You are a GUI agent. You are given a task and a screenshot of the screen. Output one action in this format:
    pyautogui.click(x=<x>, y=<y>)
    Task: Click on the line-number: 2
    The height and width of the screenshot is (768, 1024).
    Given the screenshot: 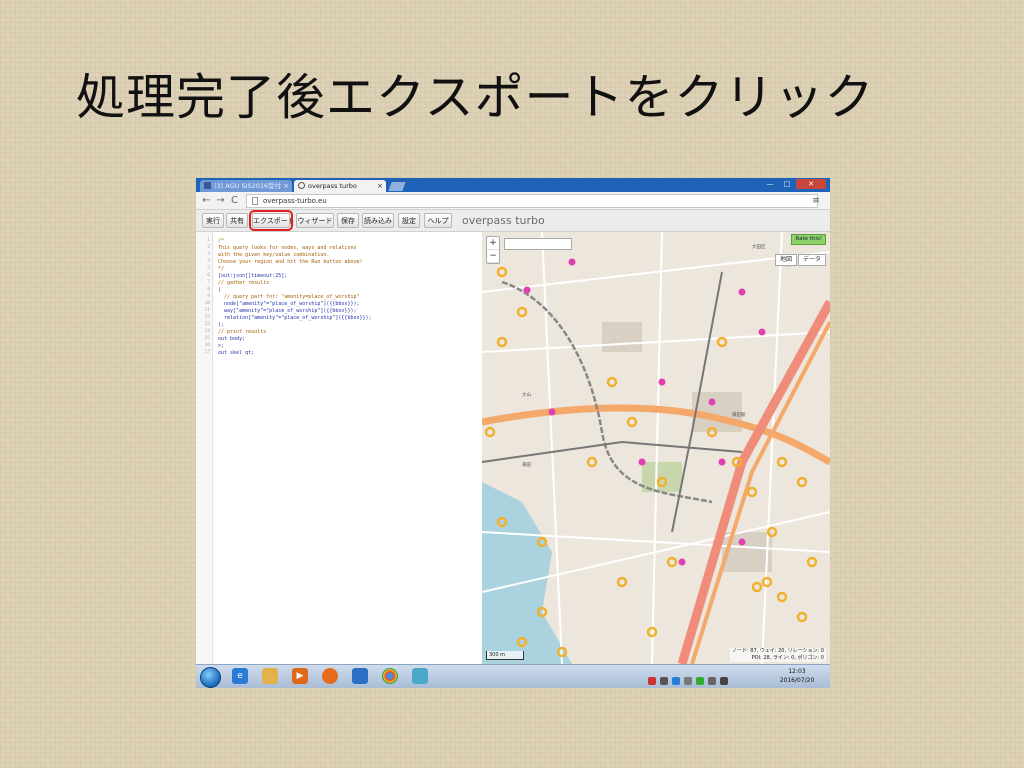 What is the action you would take?
    pyautogui.click(x=208, y=247)
    